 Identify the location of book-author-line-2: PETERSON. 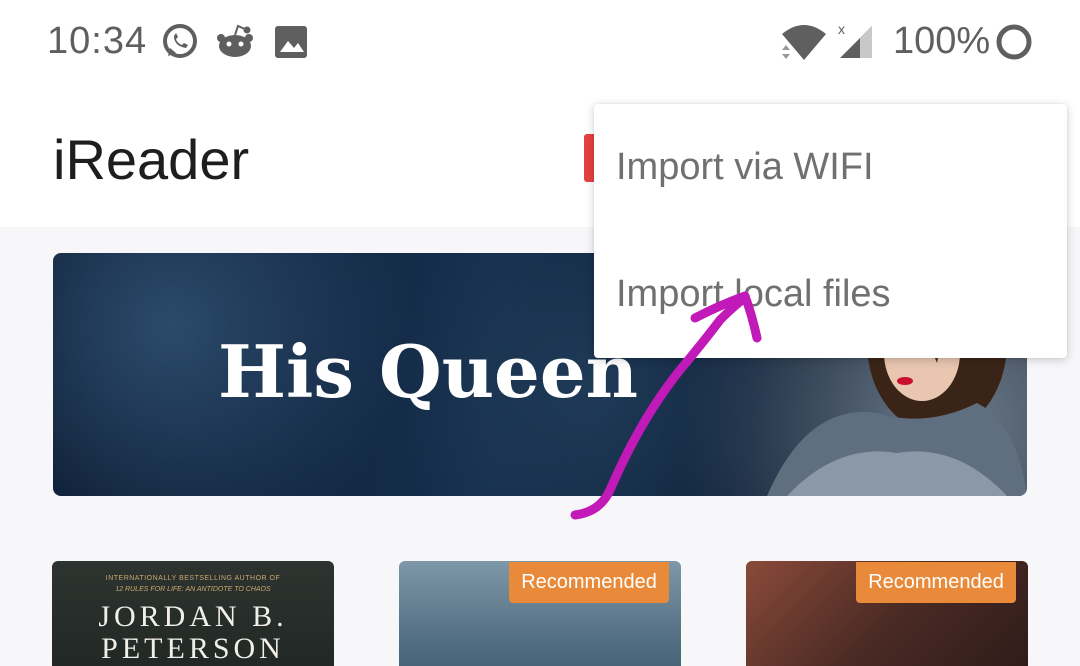
(193, 648).